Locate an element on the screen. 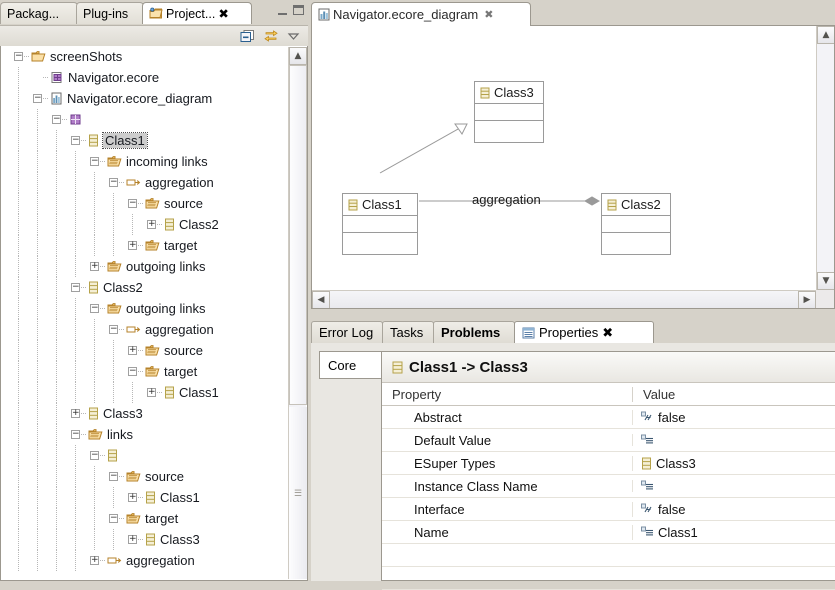 This screenshot has width=835, height=590. tree-item-navigator-ecore-diagram: − Navigator.ecore_diagram is located at coordinates (145, 98).